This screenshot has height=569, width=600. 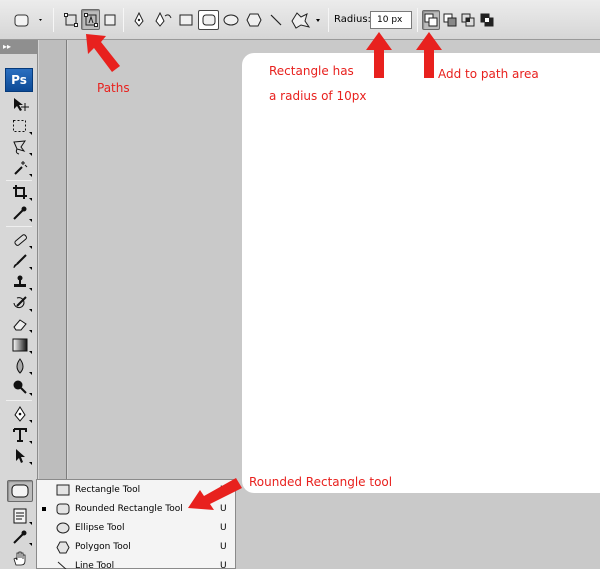 I want to click on intersect-path-areas-icon, so click(x=468, y=20).